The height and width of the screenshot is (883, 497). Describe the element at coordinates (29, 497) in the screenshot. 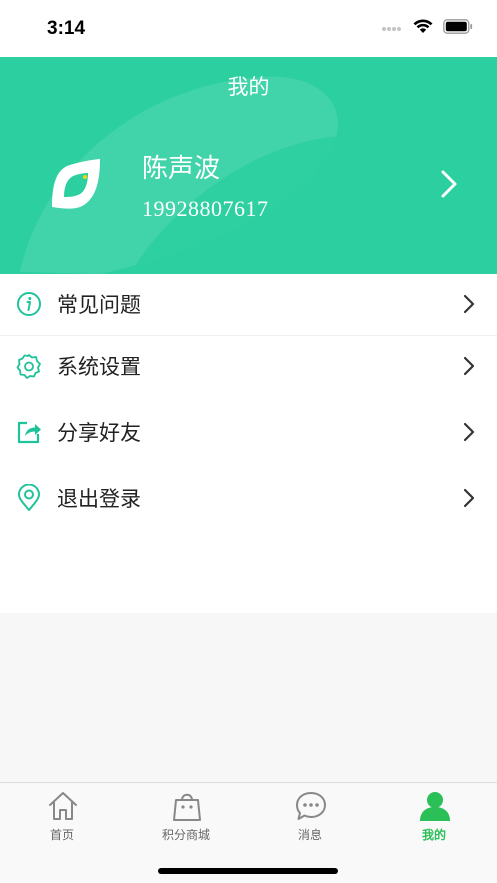

I see `location-pin-icon` at that location.